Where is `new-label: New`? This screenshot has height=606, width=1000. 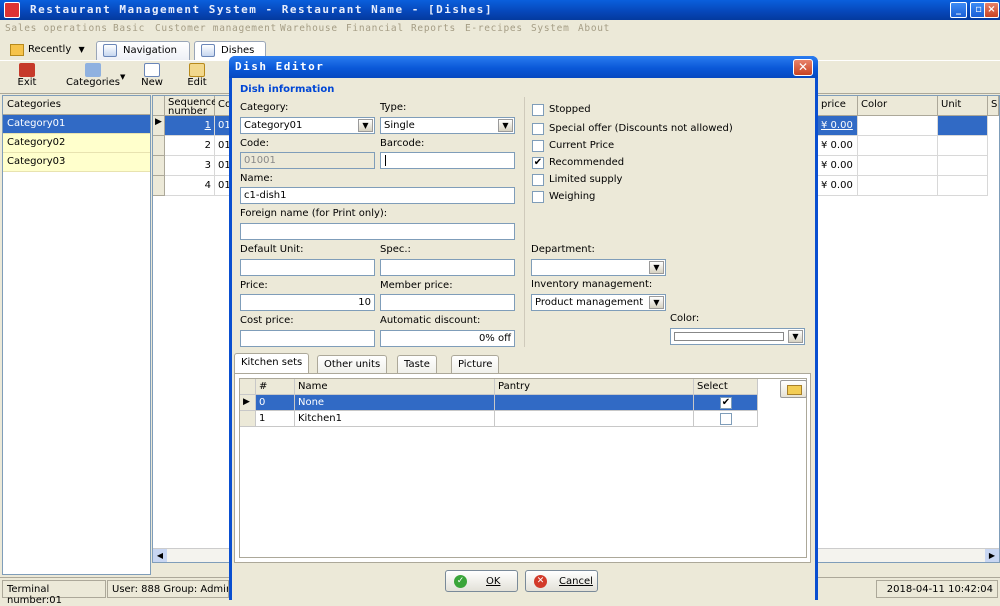
new-label: New is located at coordinates (152, 82).